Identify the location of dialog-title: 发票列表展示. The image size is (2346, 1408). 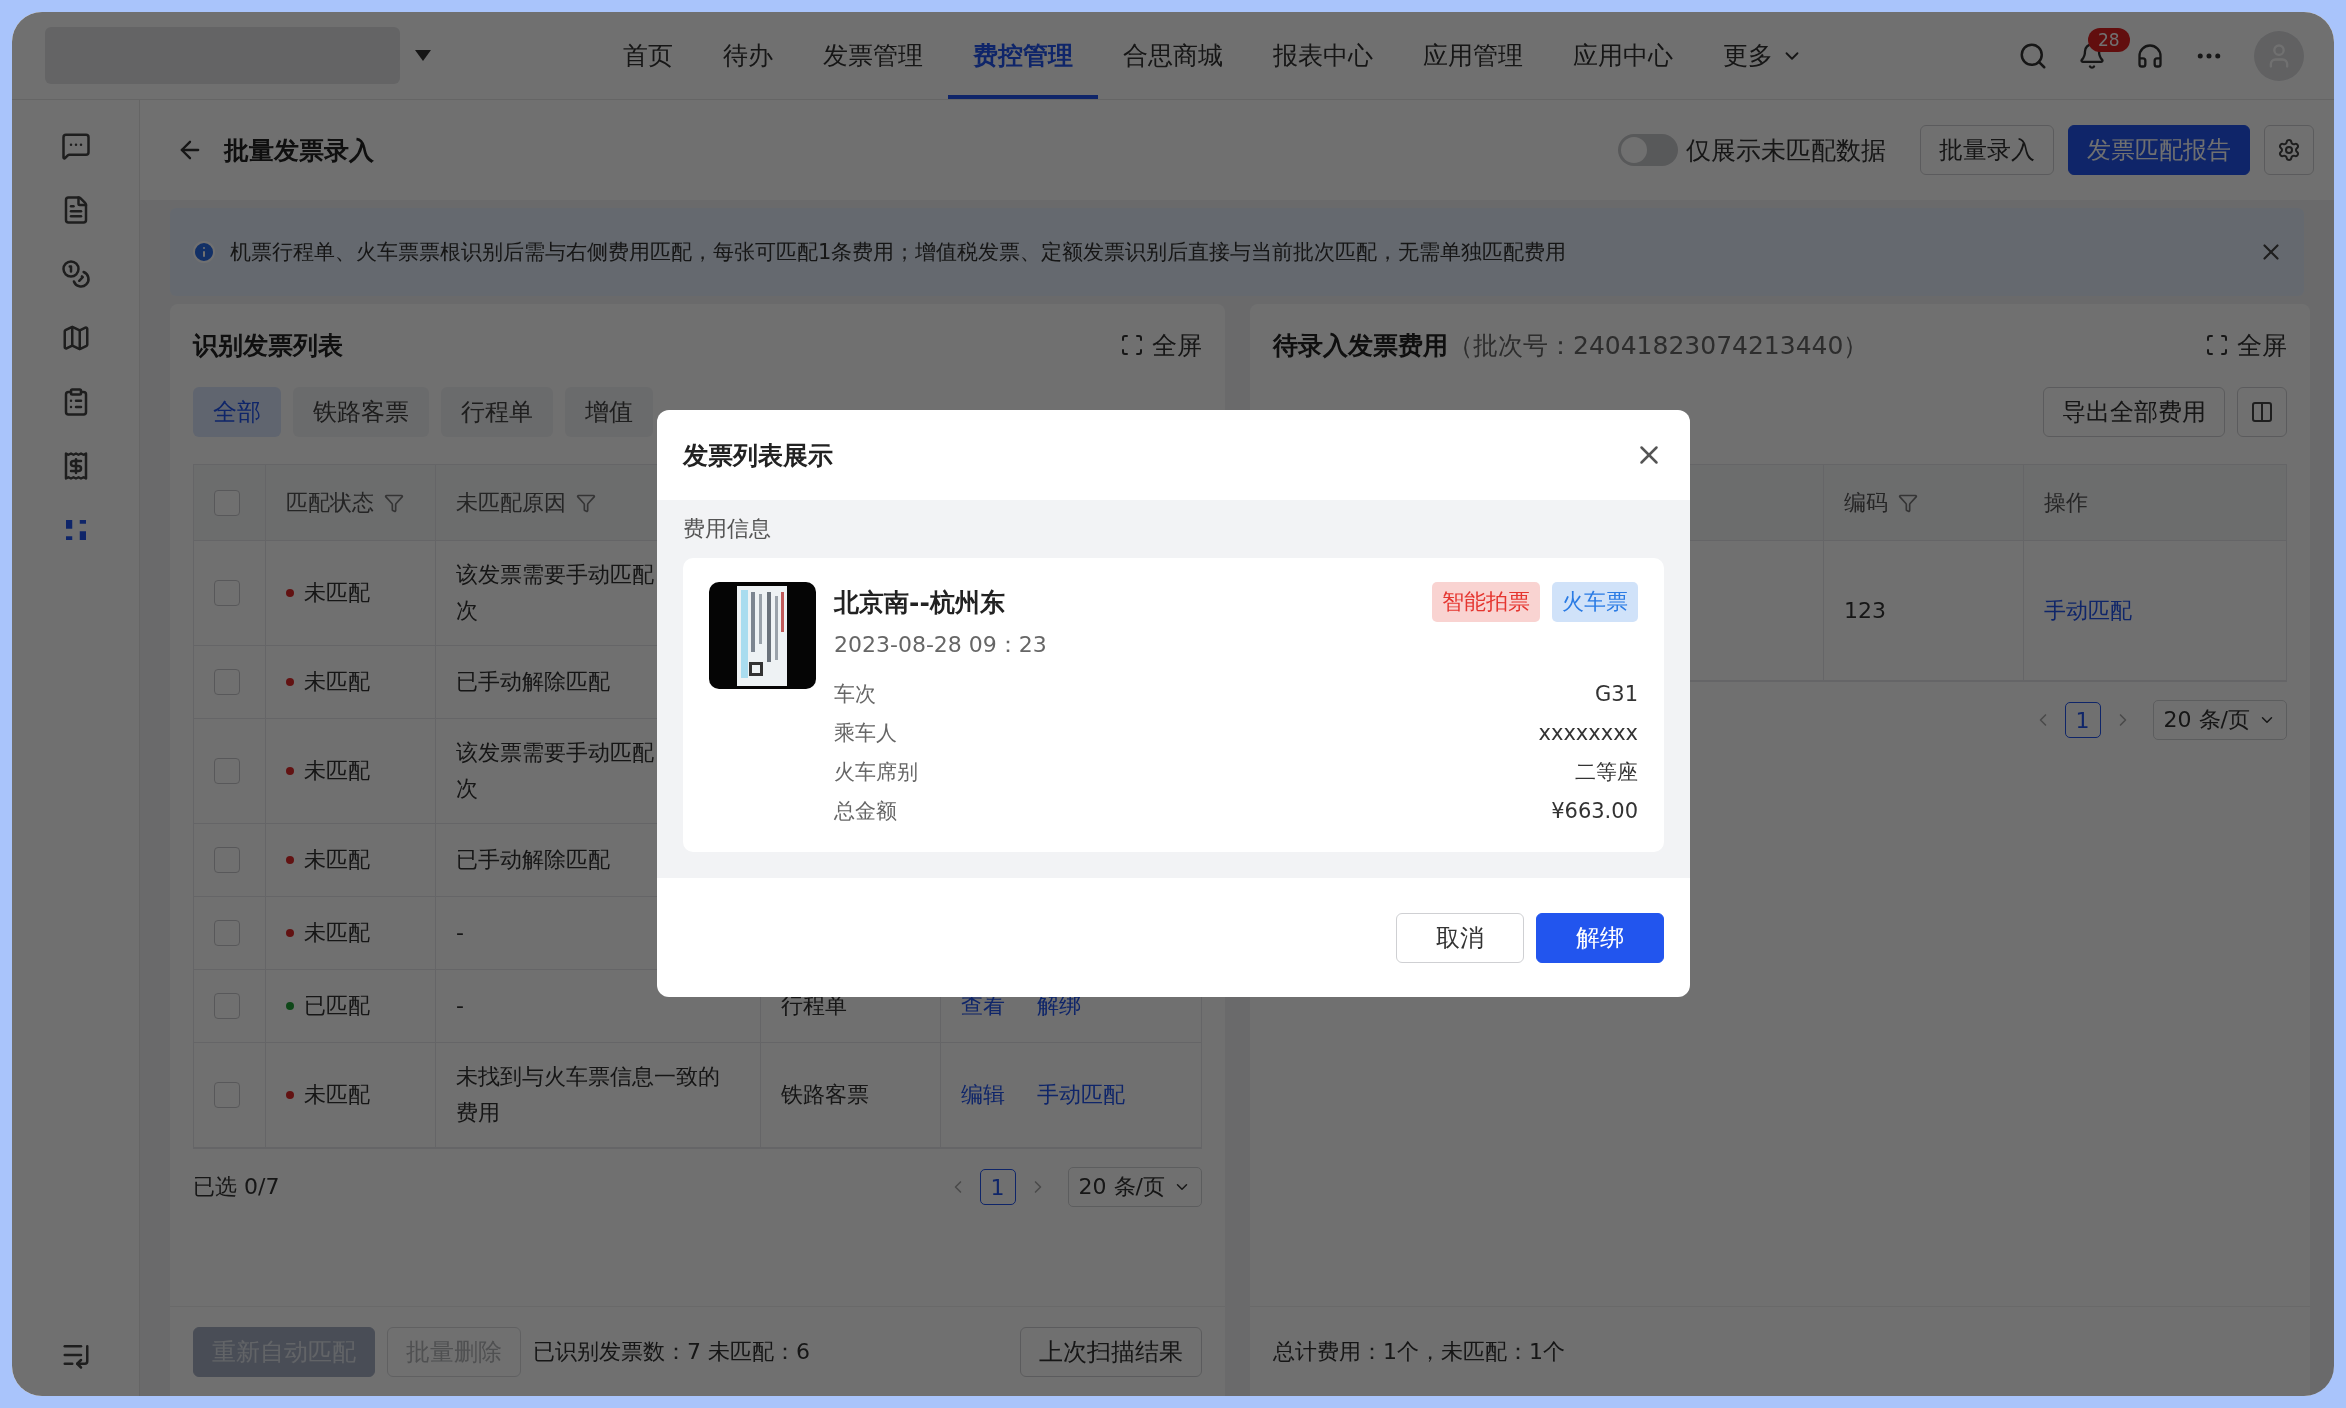
(758, 455).